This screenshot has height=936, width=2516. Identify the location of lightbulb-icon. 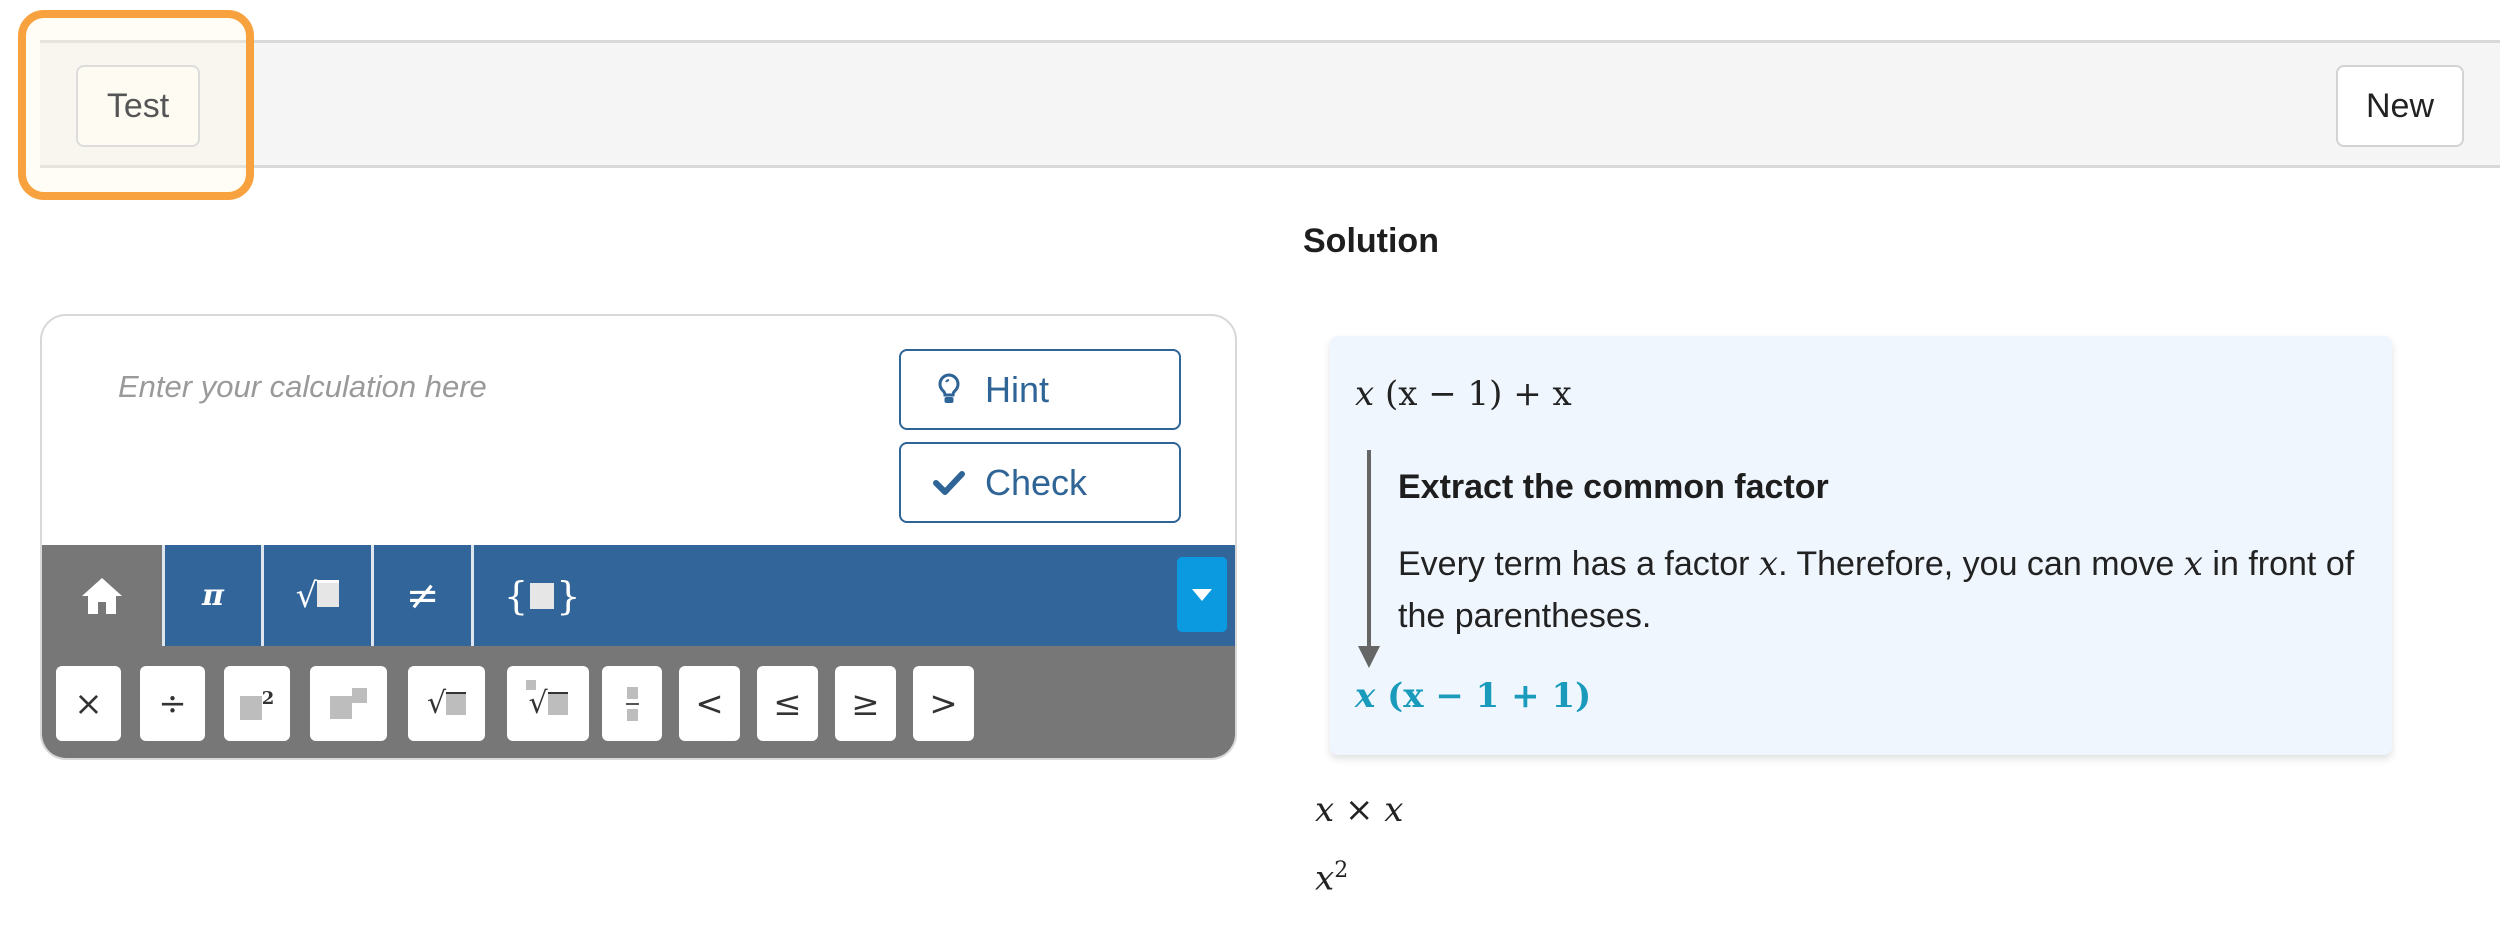
(949, 389).